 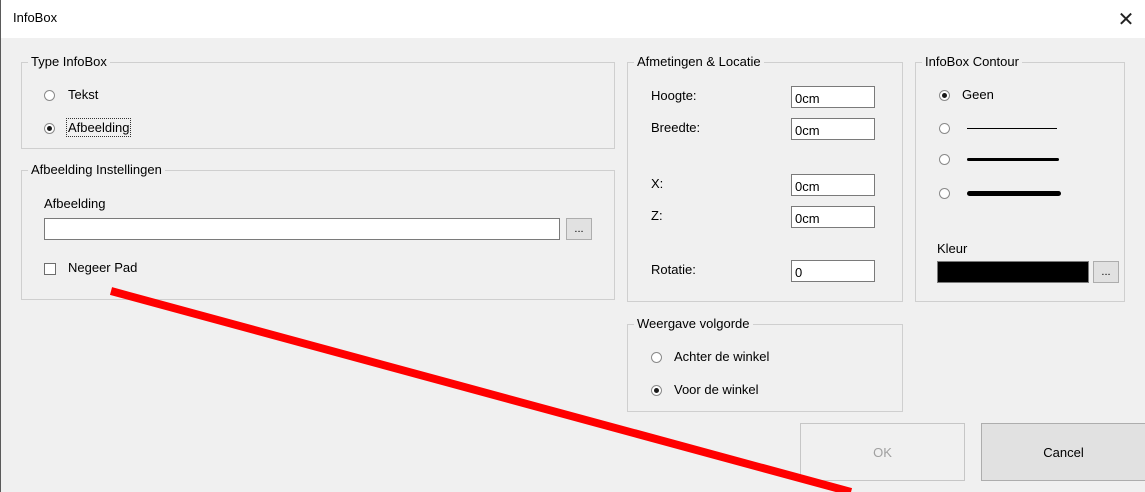 What do you see at coordinates (302, 229) in the screenshot?
I see `image-path-input` at bounding box center [302, 229].